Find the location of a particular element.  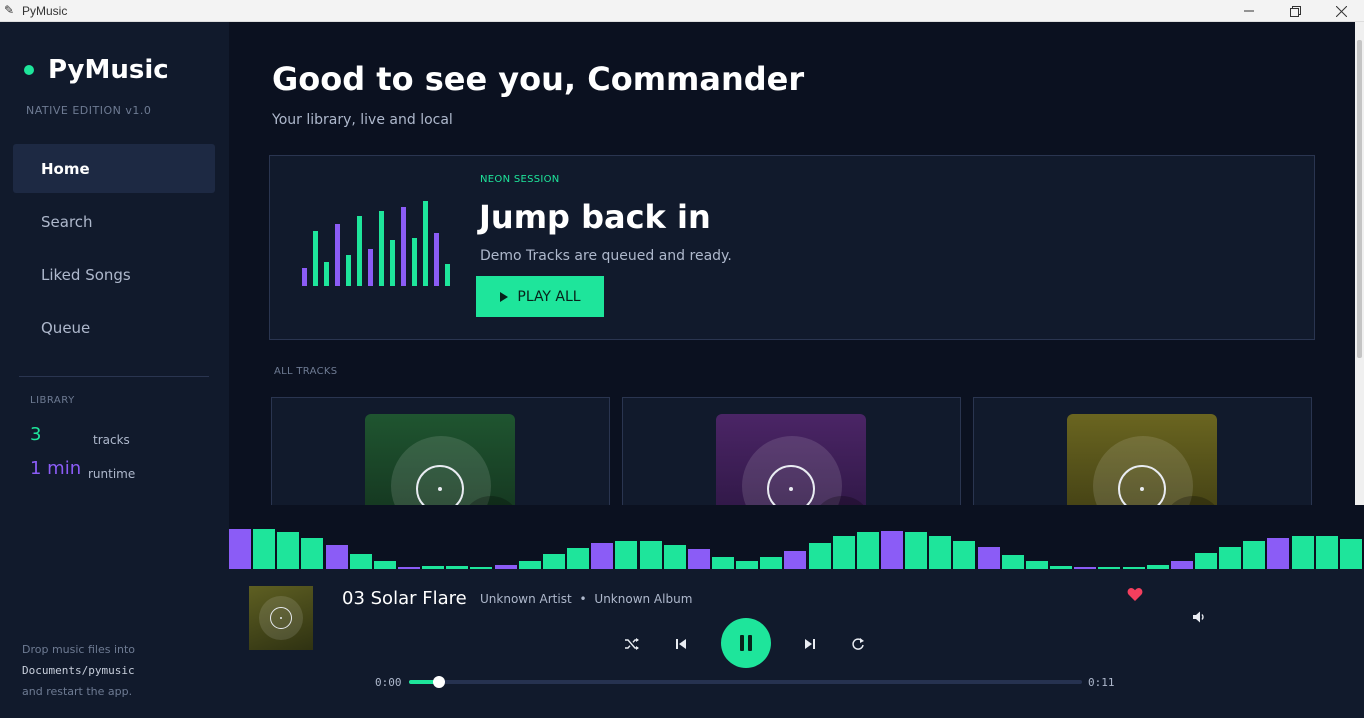

progress-handle is located at coordinates (439, 682).